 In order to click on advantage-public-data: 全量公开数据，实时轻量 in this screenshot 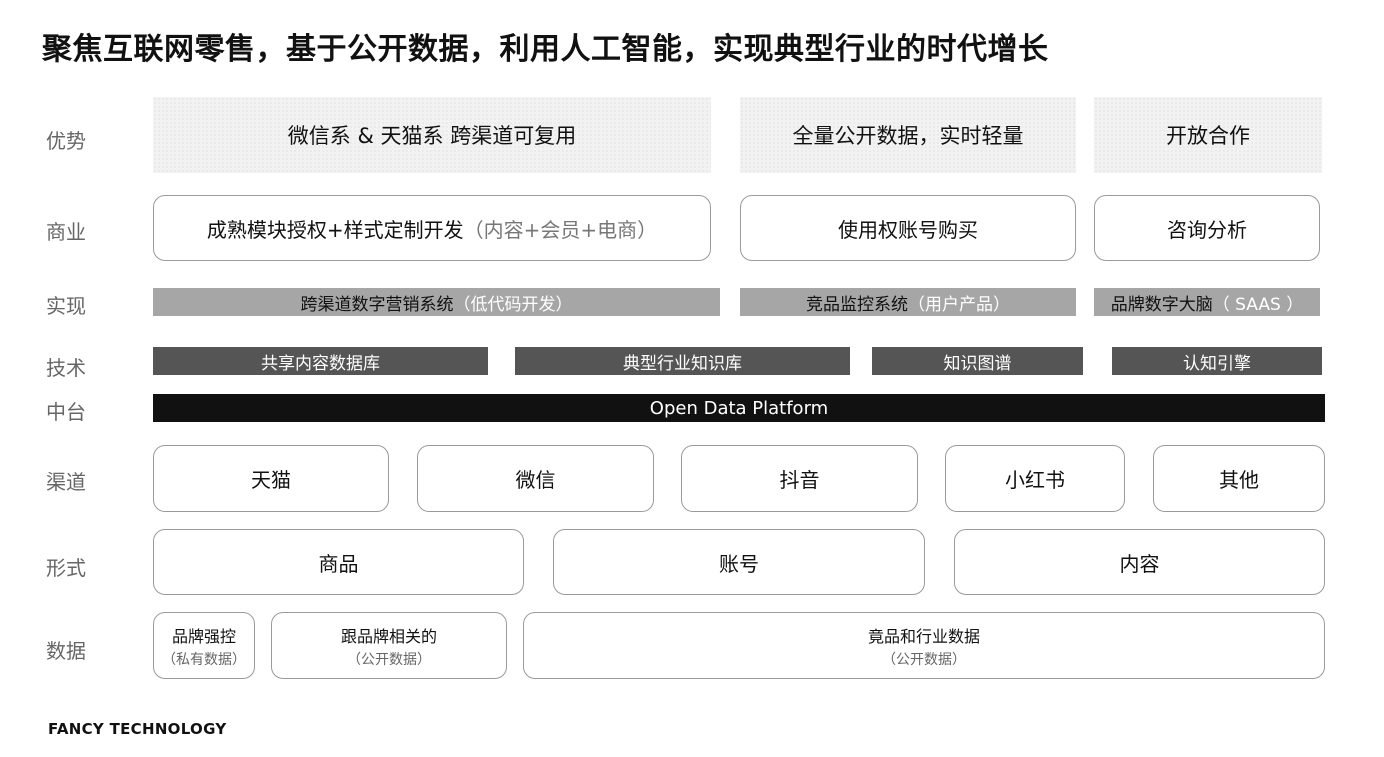, I will do `click(908, 135)`.